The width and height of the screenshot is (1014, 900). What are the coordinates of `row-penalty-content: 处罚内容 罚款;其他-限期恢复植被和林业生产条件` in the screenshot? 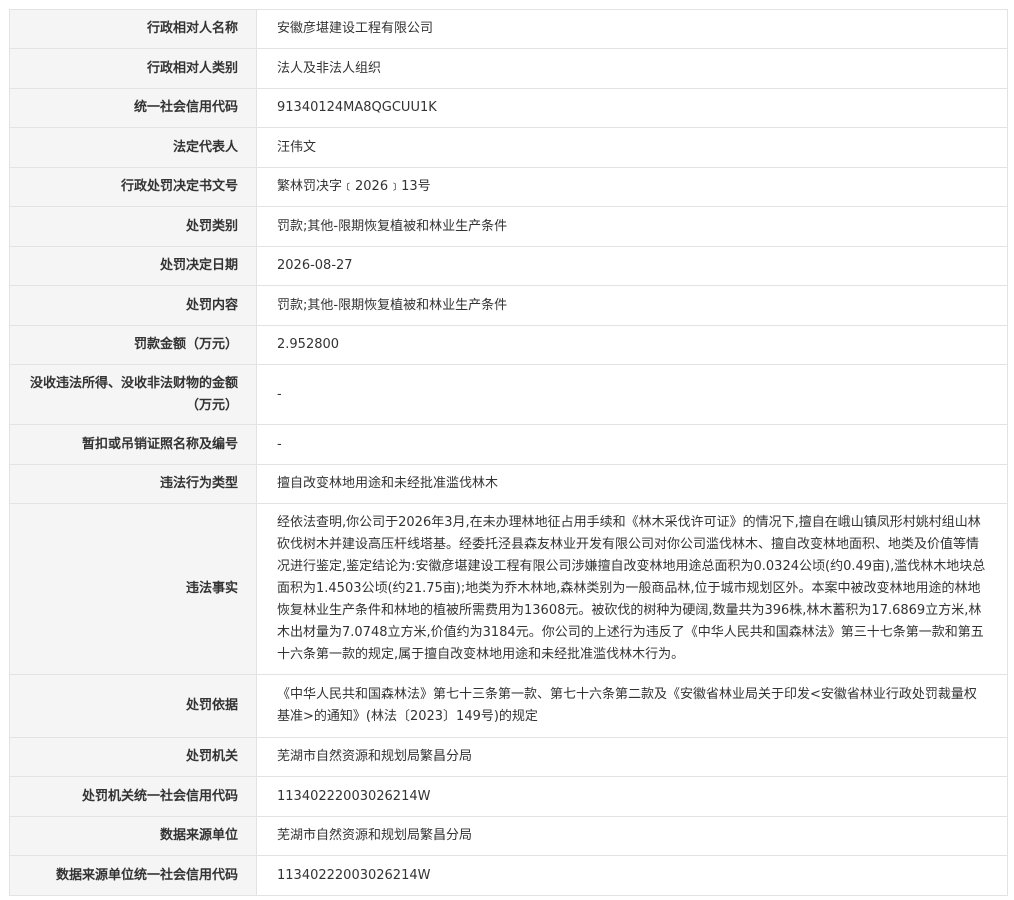 It's located at (508, 305).